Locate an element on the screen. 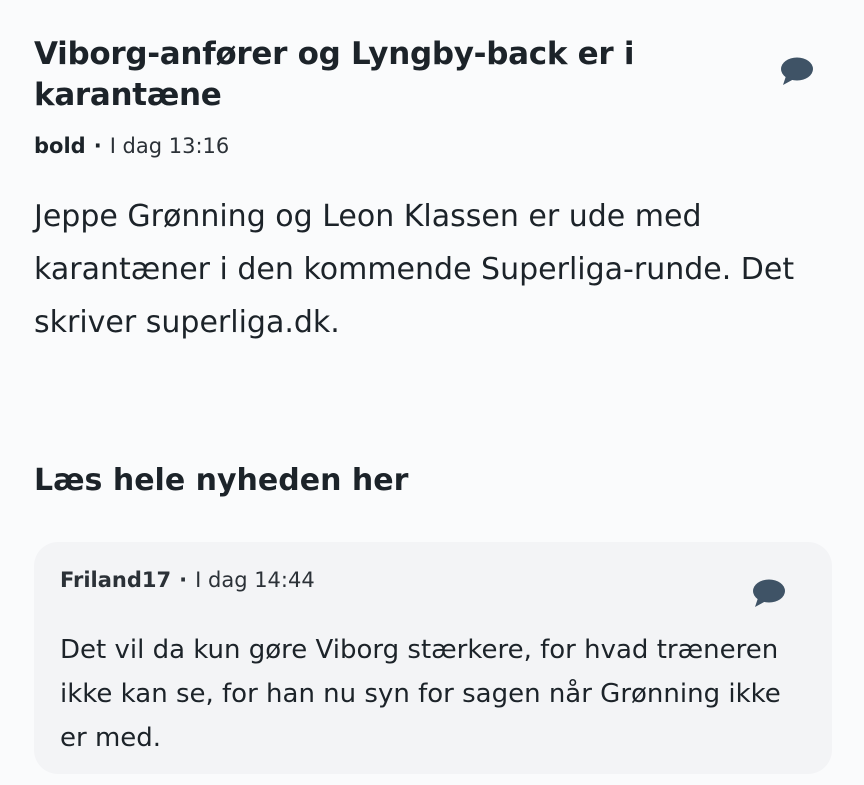  comment-bubble-icon is located at coordinates (797, 73).